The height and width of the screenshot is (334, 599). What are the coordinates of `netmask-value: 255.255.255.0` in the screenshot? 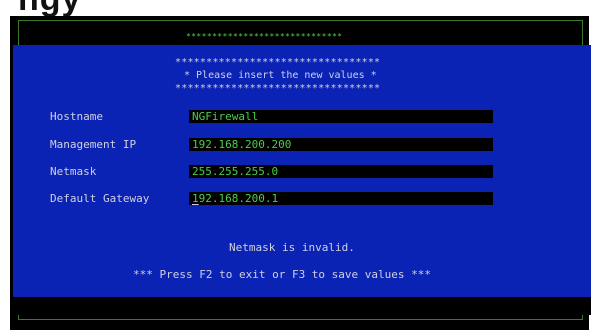 It's located at (235, 171).